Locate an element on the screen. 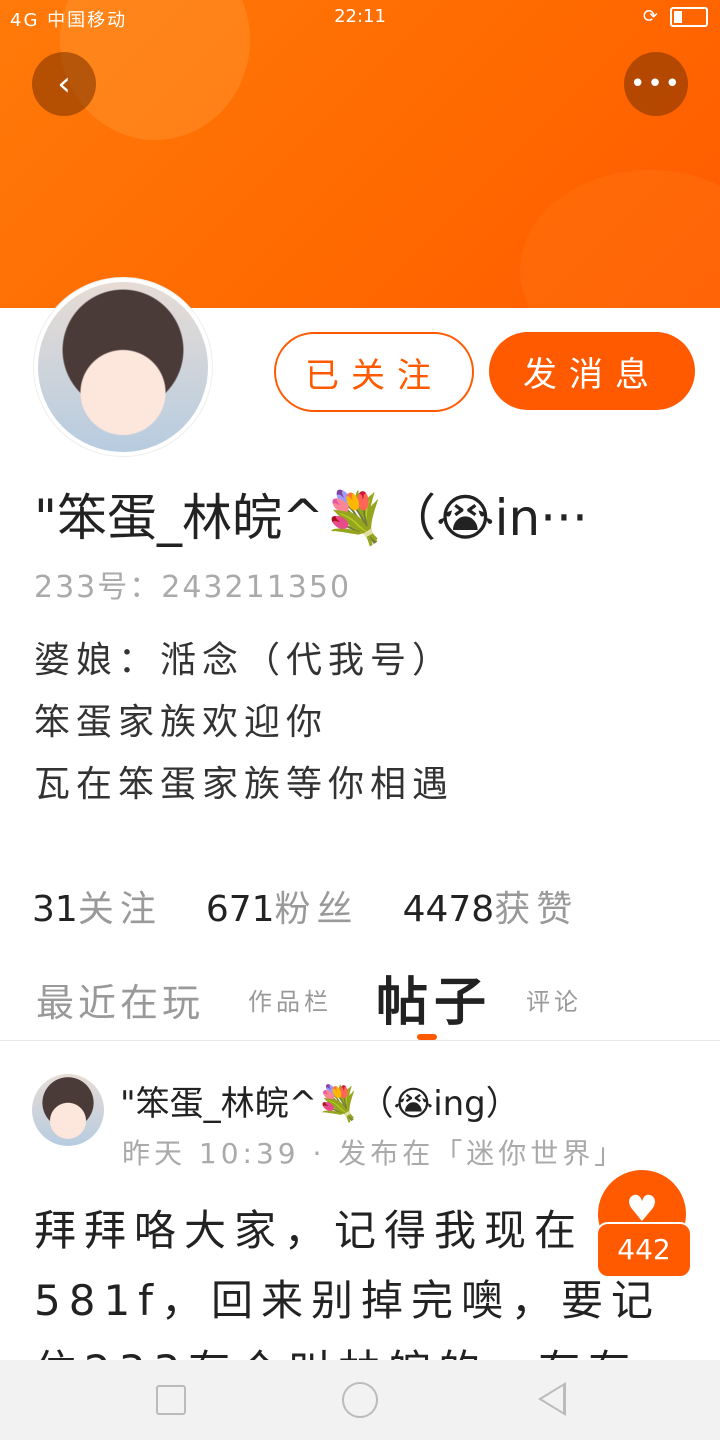 This screenshot has height=1440, width=720. header-decoration is located at coordinates (620, 239).